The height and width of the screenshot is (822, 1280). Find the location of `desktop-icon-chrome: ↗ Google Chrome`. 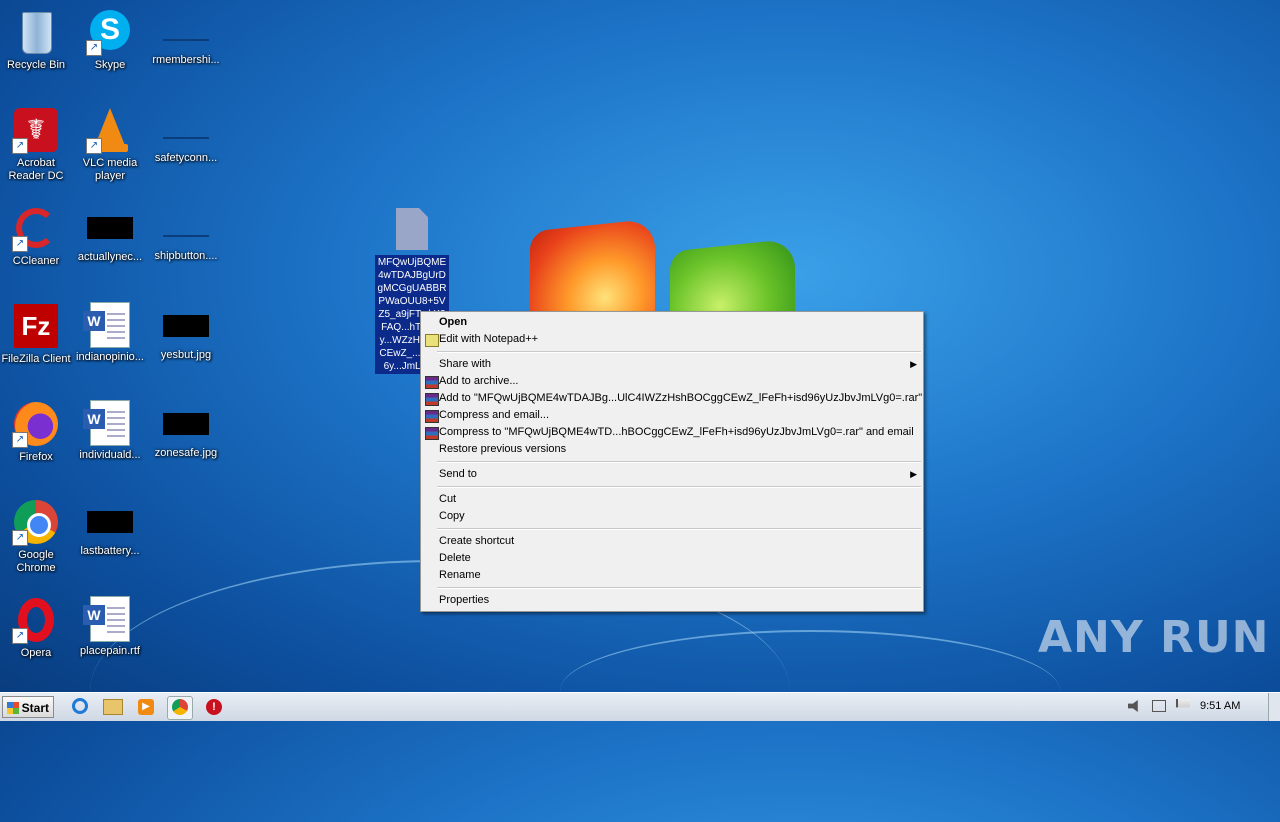

desktop-icon-chrome: ↗ Google Chrome is located at coordinates (37, 534).